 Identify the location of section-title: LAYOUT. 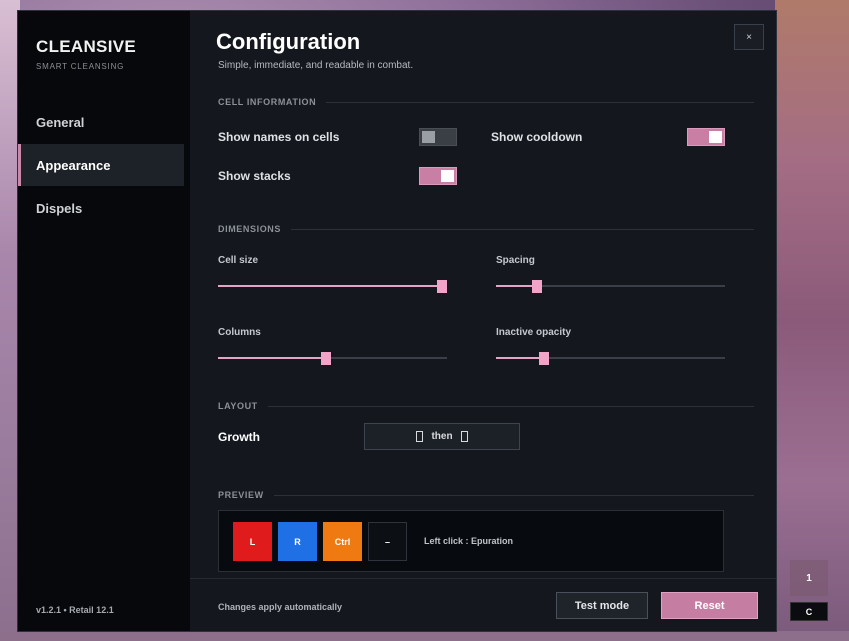
(238, 406).